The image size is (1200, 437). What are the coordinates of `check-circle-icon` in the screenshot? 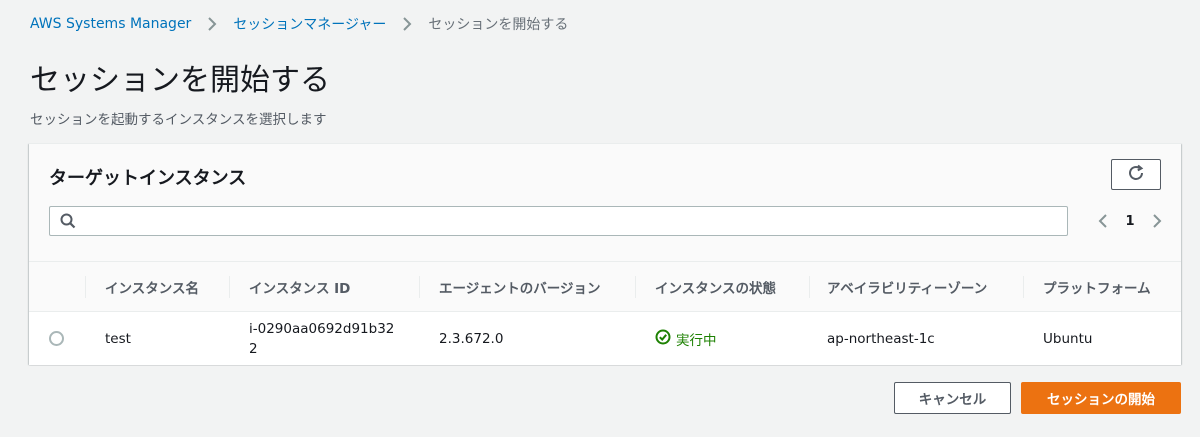 It's located at (663, 339).